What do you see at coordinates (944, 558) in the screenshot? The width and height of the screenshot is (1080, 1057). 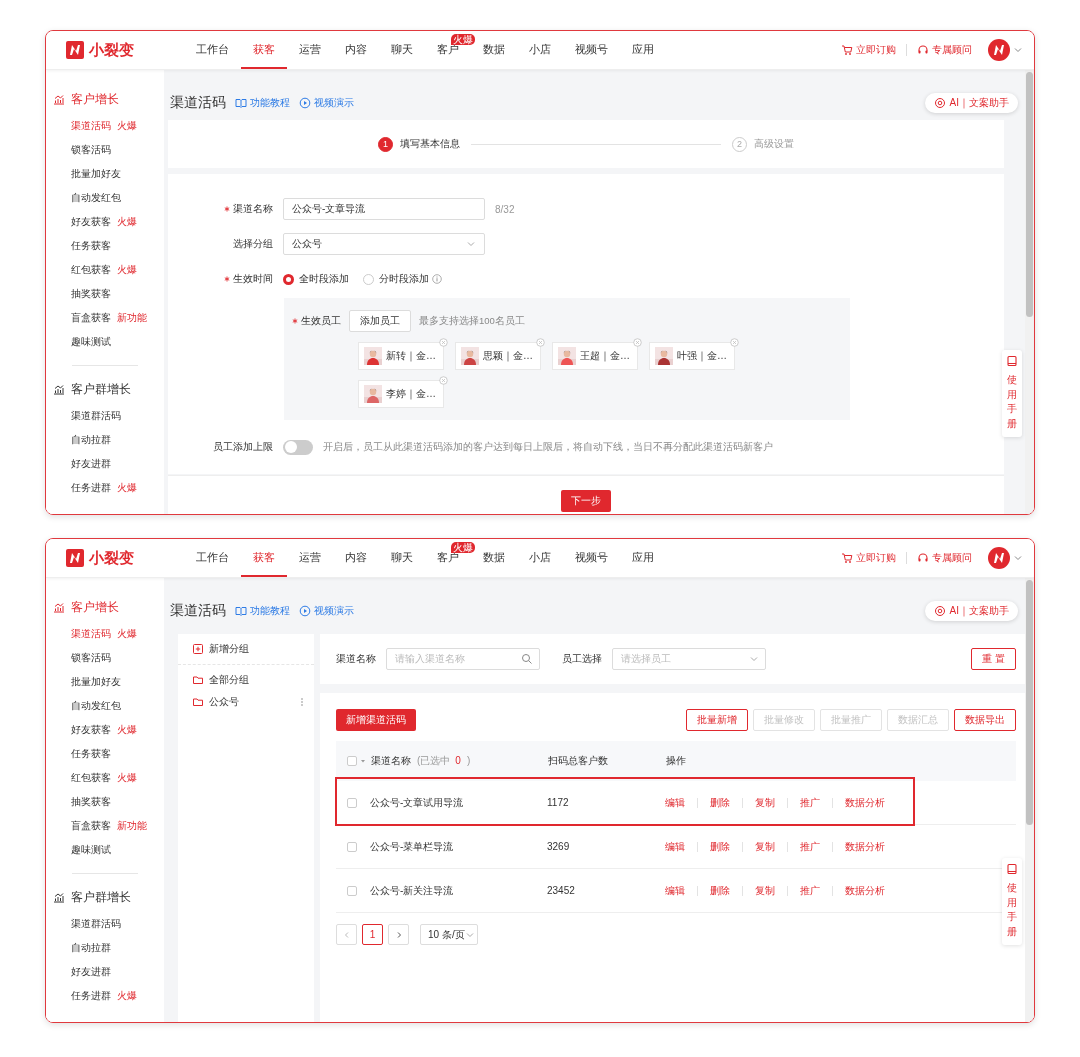 I see `consultant-link: 专属顾问` at bounding box center [944, 558].